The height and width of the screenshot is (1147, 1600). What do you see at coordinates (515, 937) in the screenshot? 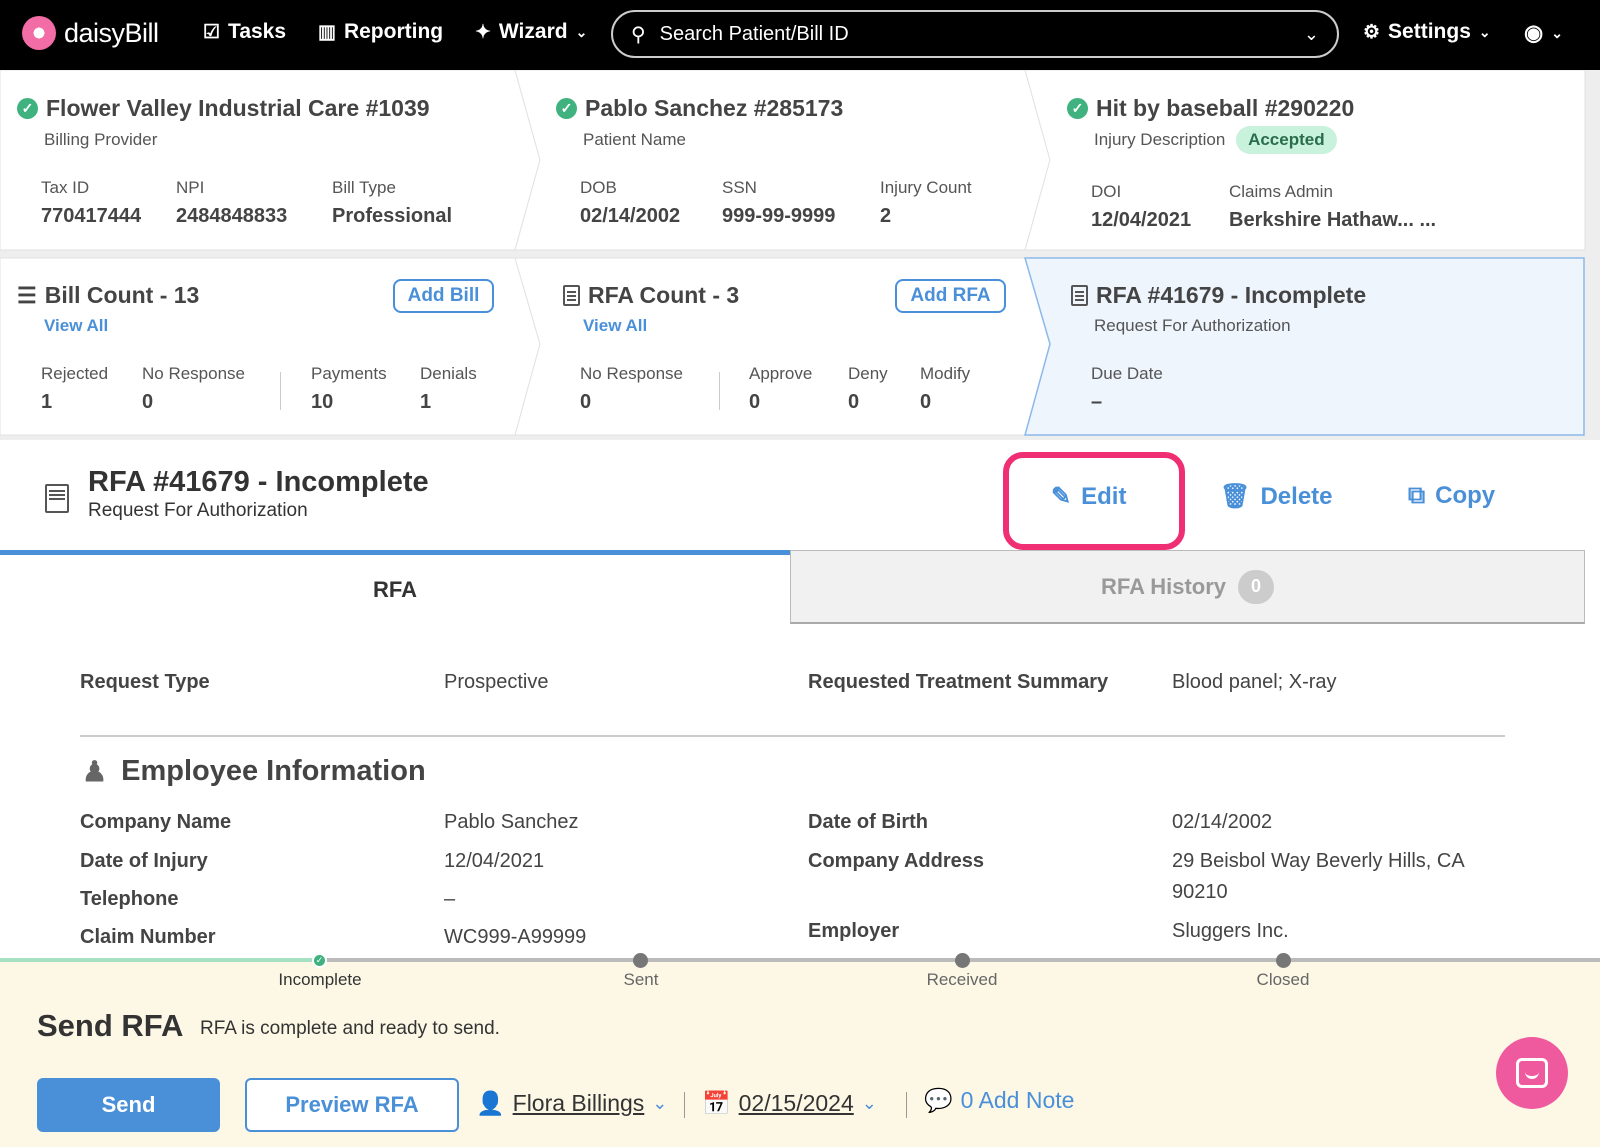
I see `claim-number-value: WC999-A99999` at bounding box center [515, 937].